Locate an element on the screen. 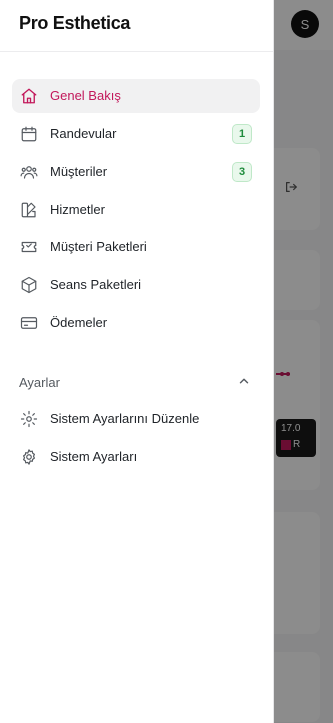 Image resolution: width=333 pixels, height=723 pixels. sidebar-item-sistem-ayarlarini-duzenle: Sistem Ayarlarını Düzenle is located at coordinates (136, 419).